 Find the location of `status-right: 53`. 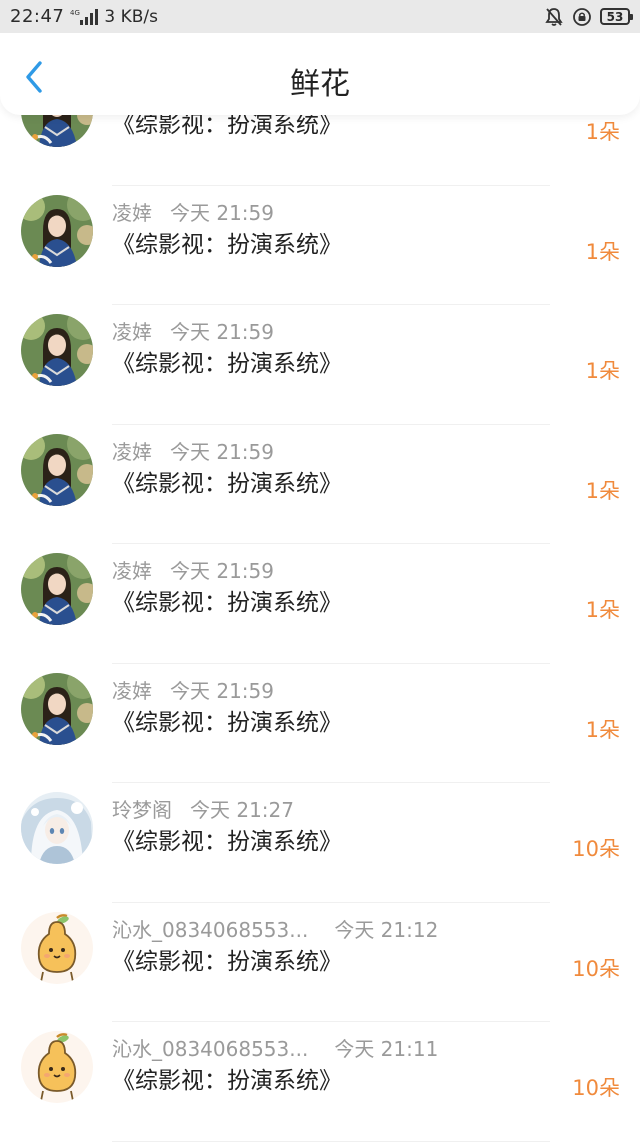

status-right: 53 is located at coordinates (588, 17).